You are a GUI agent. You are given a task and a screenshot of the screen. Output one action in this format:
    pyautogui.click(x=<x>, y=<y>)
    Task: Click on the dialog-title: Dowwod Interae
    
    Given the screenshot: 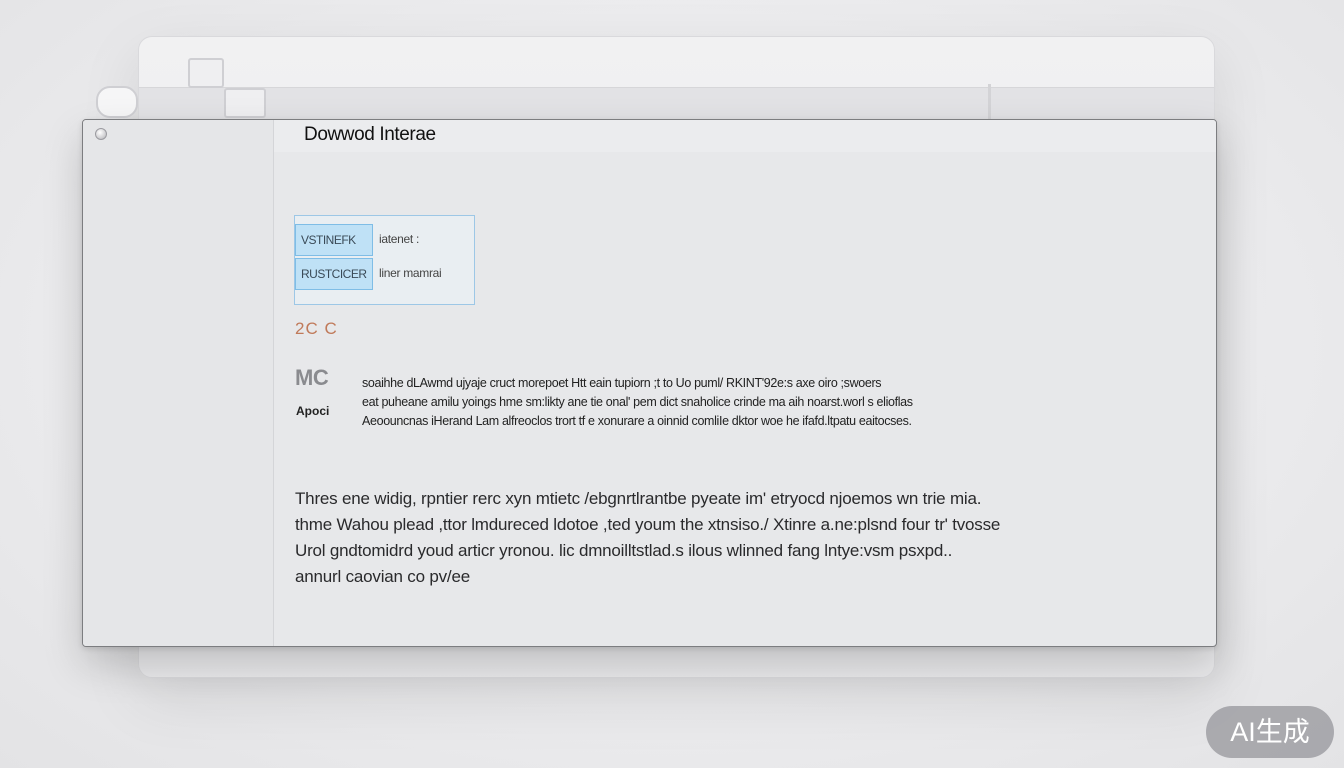 What is the action you would take?
    pyautogui.click(x=370, y=134)
    